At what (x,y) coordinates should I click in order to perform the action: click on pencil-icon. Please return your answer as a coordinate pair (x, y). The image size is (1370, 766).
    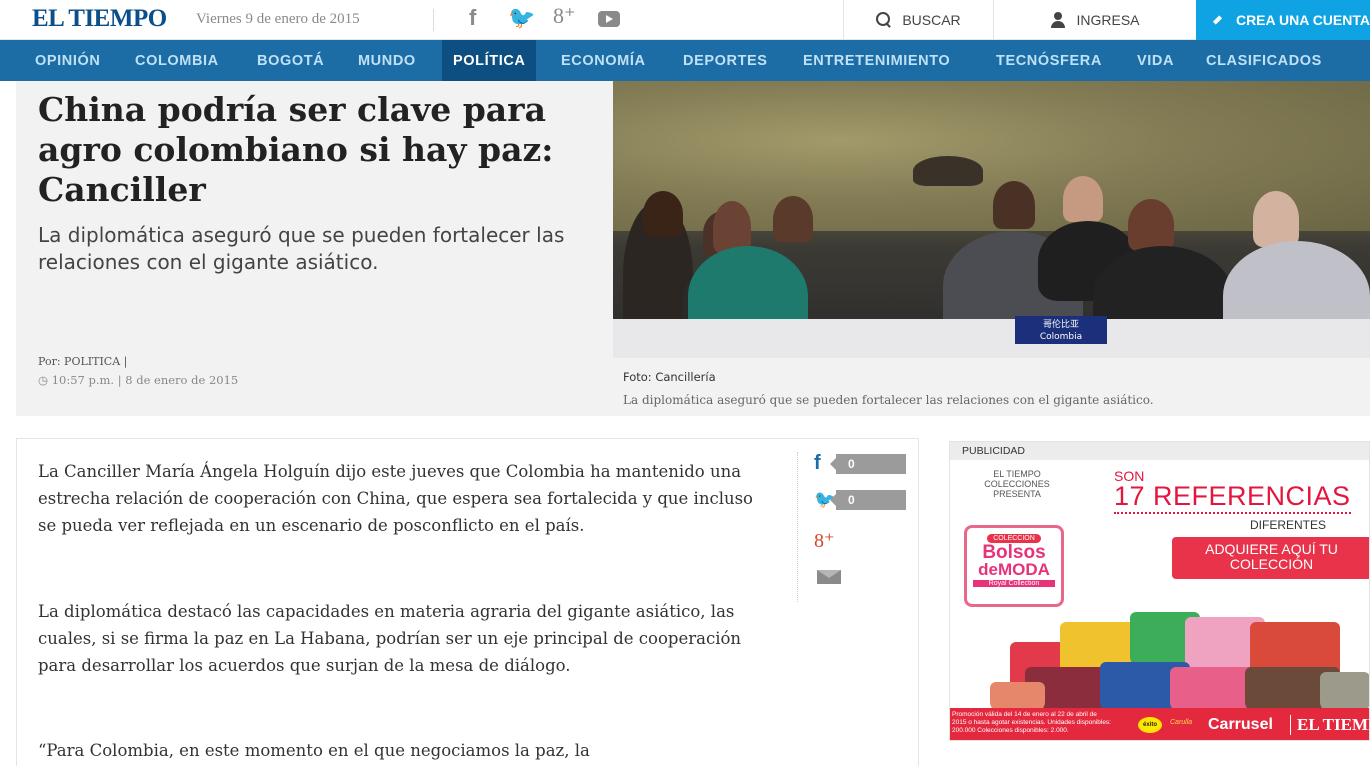
    Looking at the image, I should click on (1217, 20).